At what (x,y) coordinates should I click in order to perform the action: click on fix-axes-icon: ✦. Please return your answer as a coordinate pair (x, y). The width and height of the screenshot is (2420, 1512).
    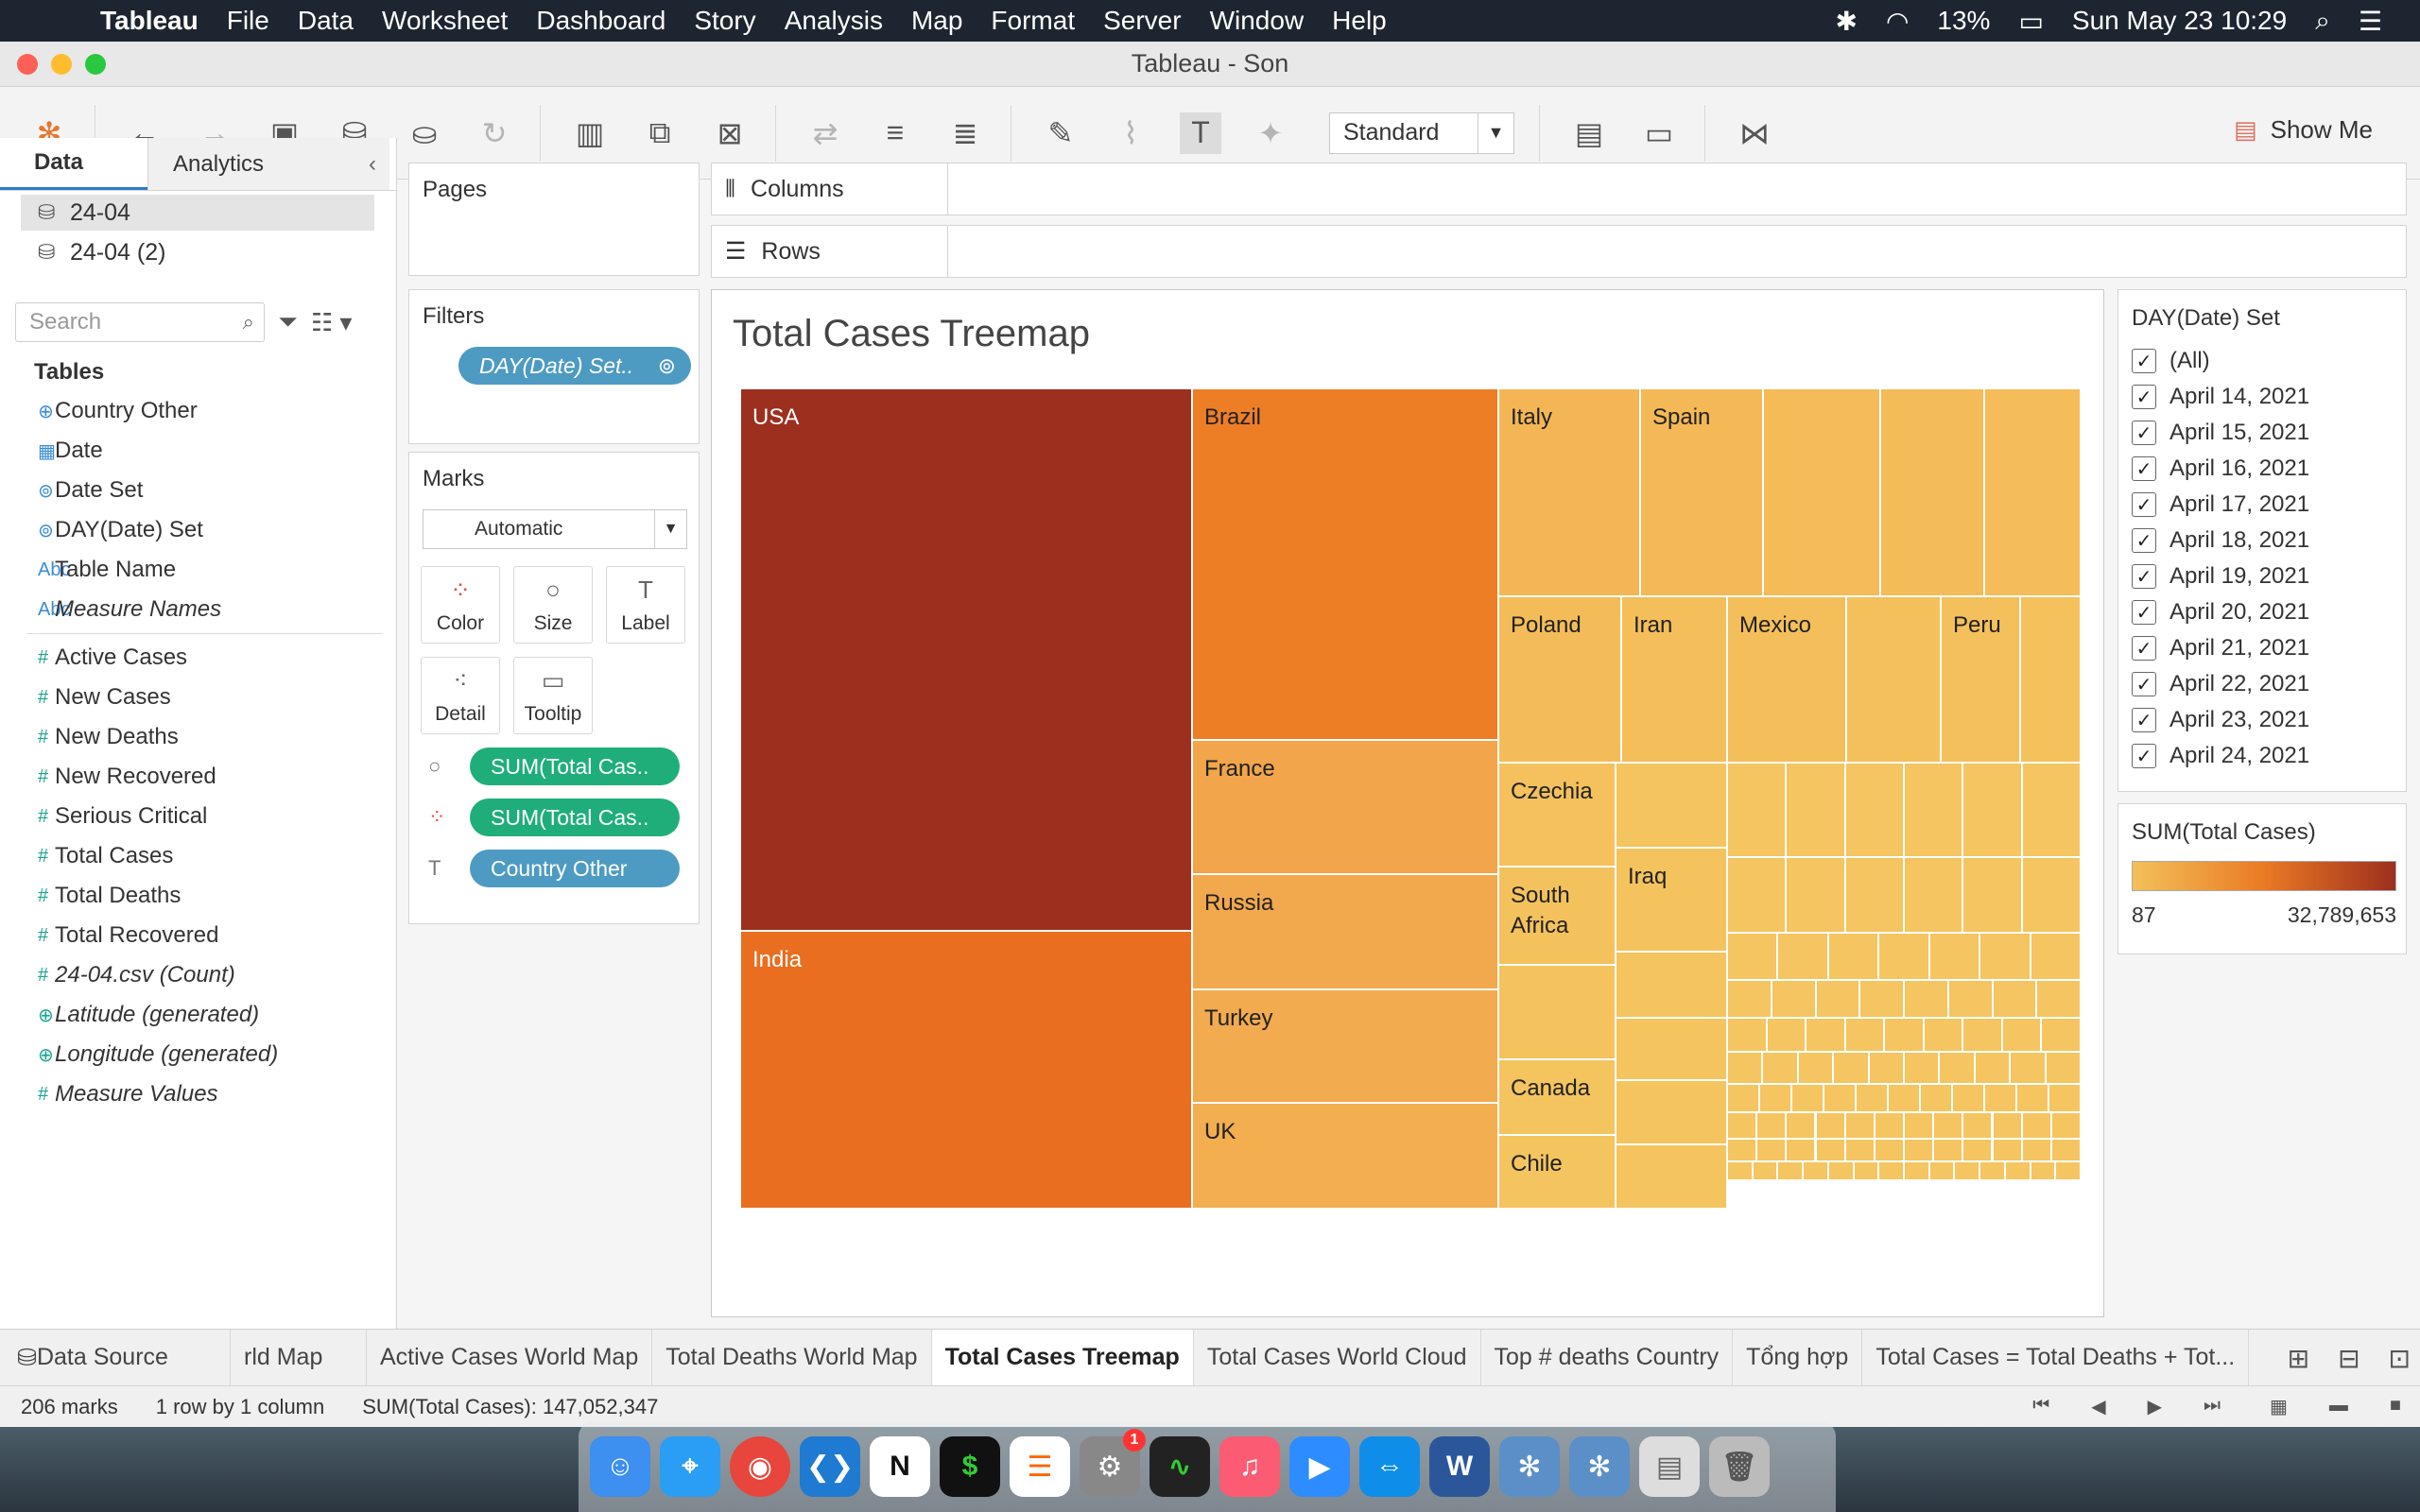
    Looking at the image, I should click on (1270, 133).